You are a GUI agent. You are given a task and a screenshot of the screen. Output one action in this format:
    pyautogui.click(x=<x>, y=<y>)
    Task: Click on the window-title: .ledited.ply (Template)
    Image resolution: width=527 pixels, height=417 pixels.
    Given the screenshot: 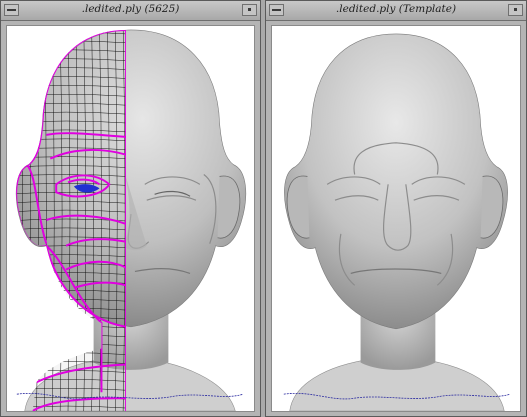 What is the action you would take?
    pyautogui.click(x=396, y=9)
    